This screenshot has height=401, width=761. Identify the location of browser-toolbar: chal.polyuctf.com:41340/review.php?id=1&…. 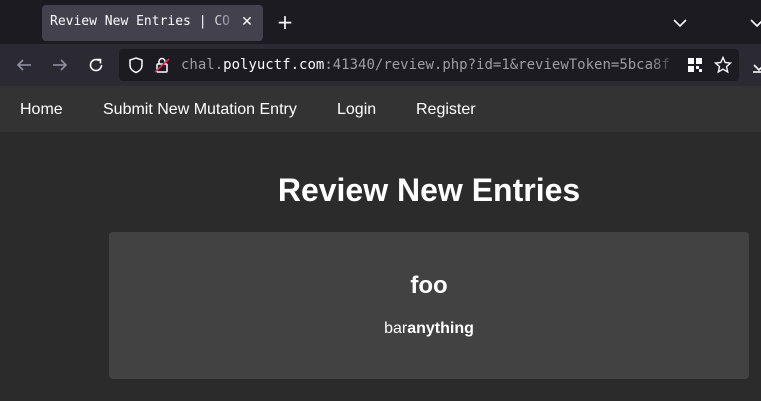
(380, 65).